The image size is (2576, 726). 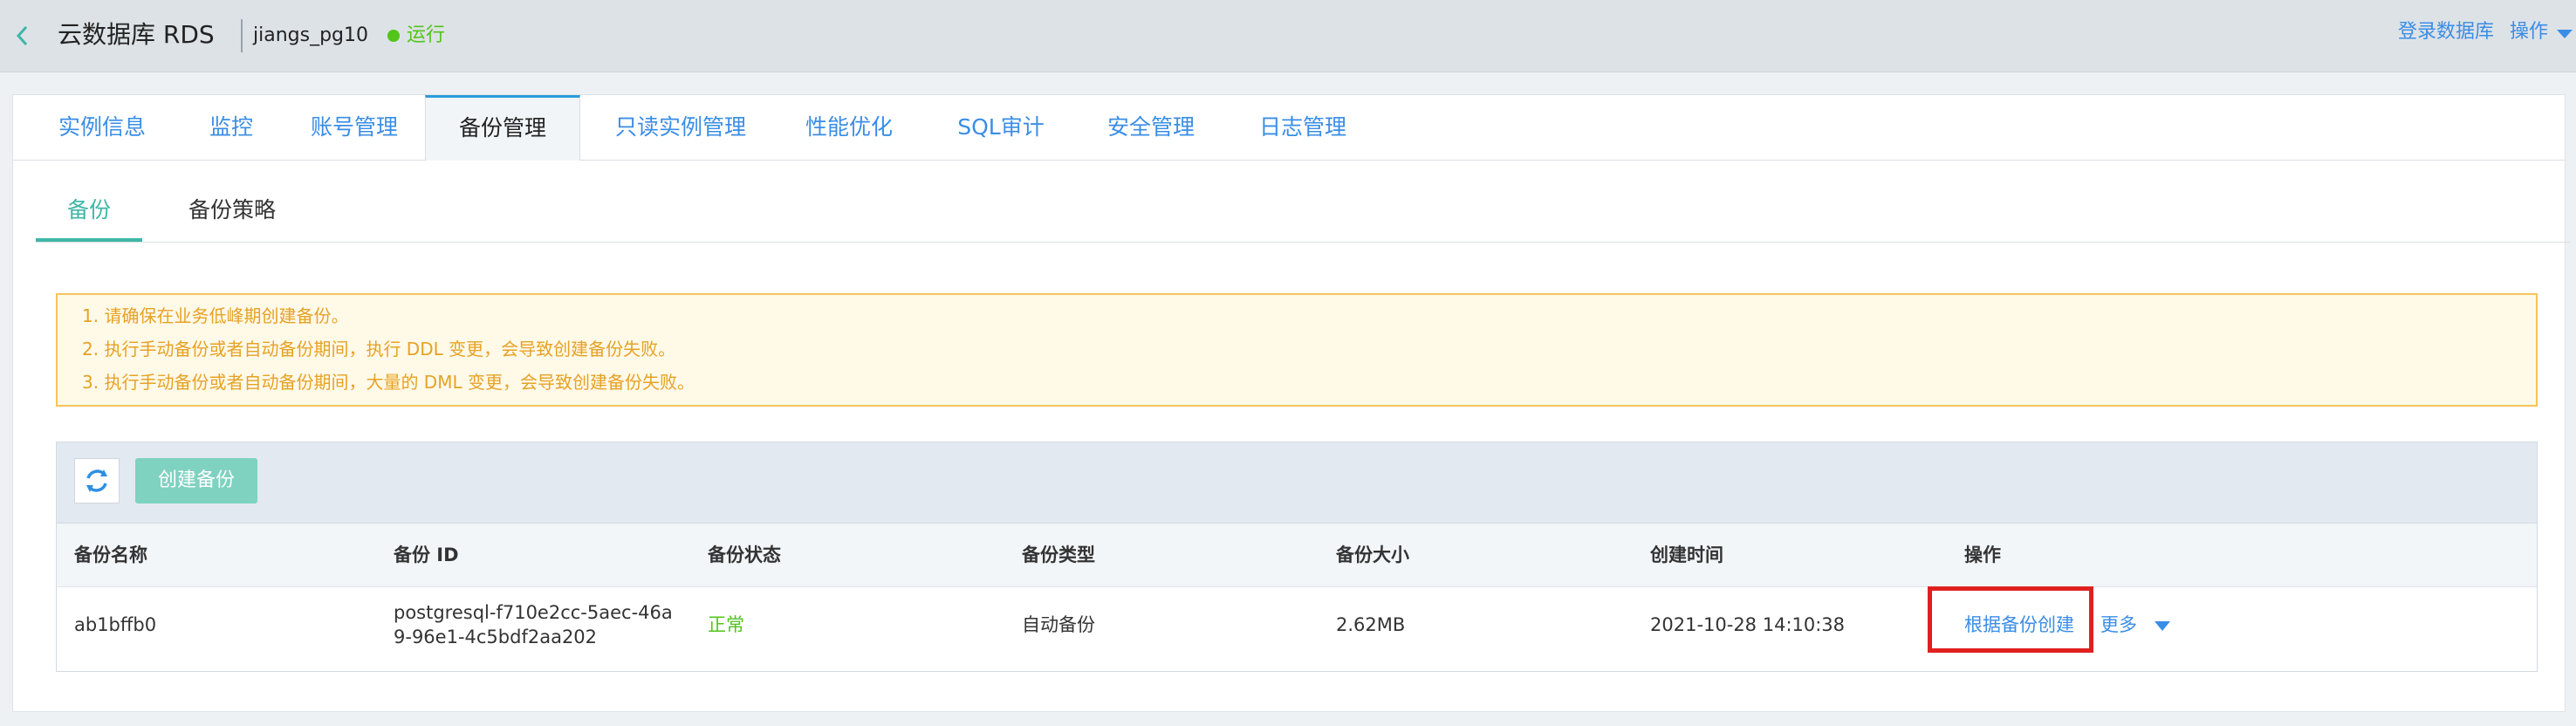 I want to click on backup-status-cell: 正常, so click(x=726, y=625).